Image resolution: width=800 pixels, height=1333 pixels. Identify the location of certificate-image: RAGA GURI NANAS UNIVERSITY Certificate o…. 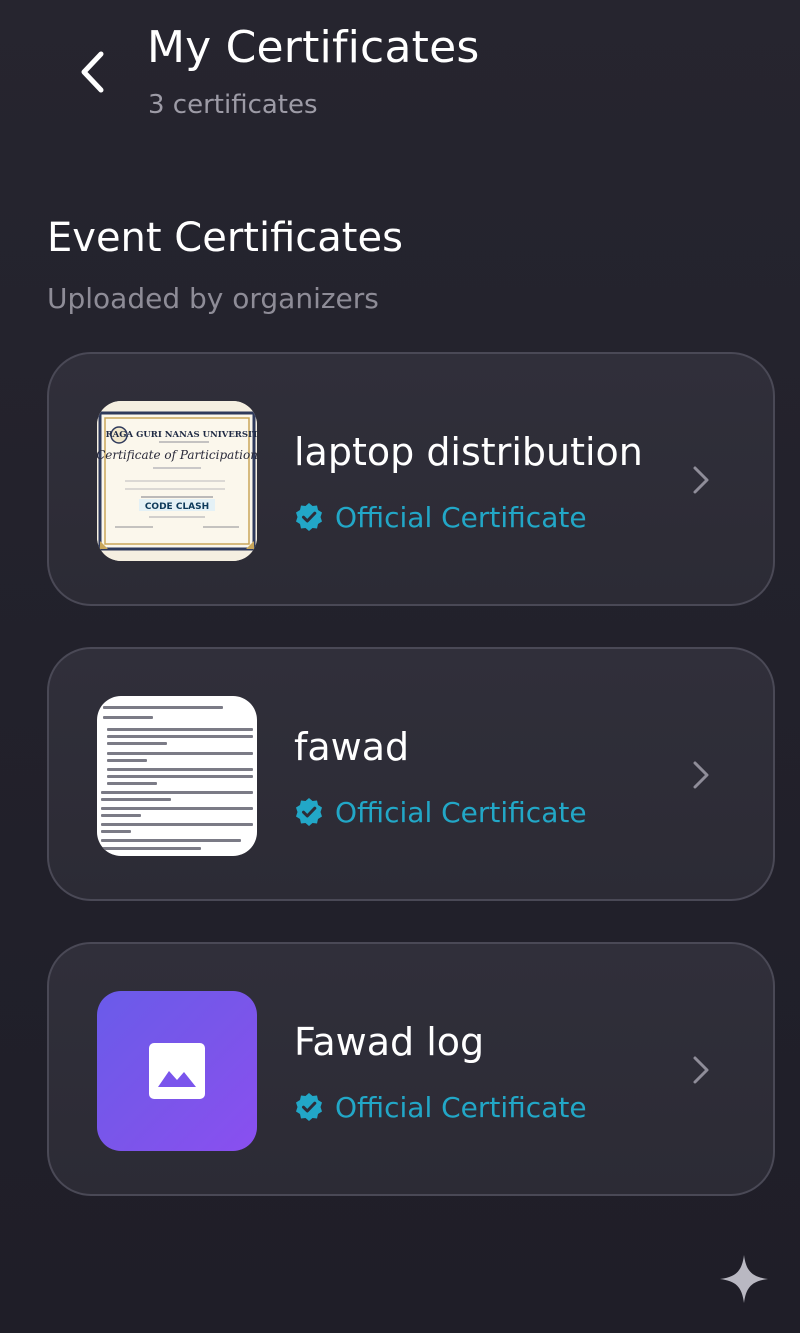
(177, 481).